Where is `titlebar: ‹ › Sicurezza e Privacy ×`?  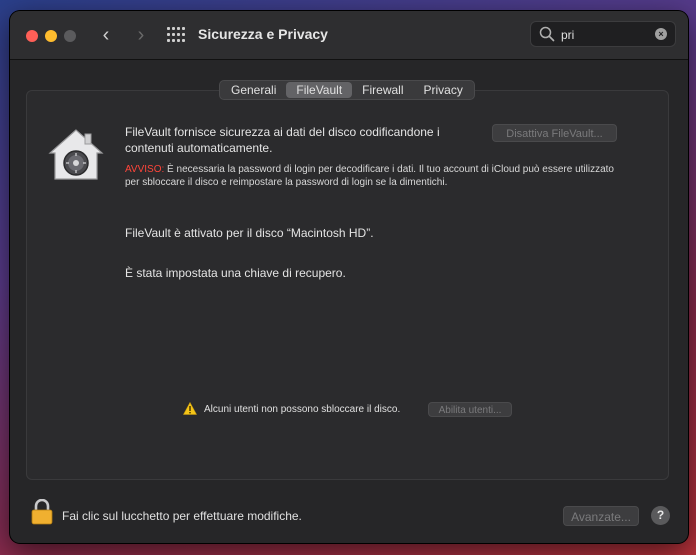 titlebar: ‹ › Sicurezza e Privacy × is located at coordinates (349, 35).